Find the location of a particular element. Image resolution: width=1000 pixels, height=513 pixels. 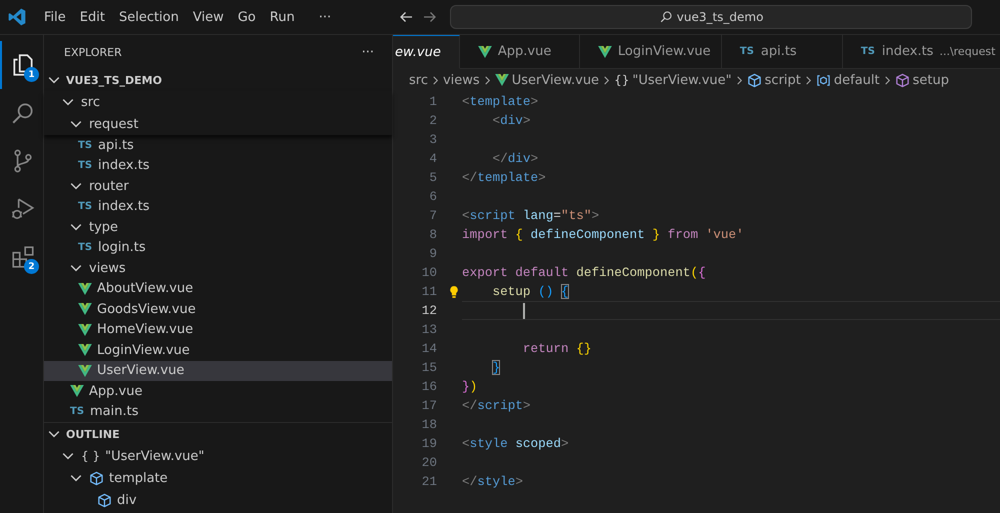

line-number: 2 is located at coordinates (432, 120).